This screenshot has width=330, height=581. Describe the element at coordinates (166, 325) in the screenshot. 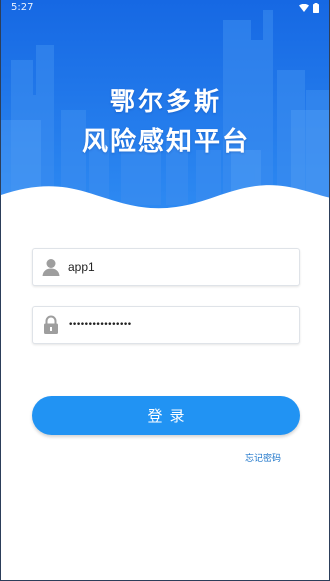

I see `password-field: ••••••••••••••••` at that location.